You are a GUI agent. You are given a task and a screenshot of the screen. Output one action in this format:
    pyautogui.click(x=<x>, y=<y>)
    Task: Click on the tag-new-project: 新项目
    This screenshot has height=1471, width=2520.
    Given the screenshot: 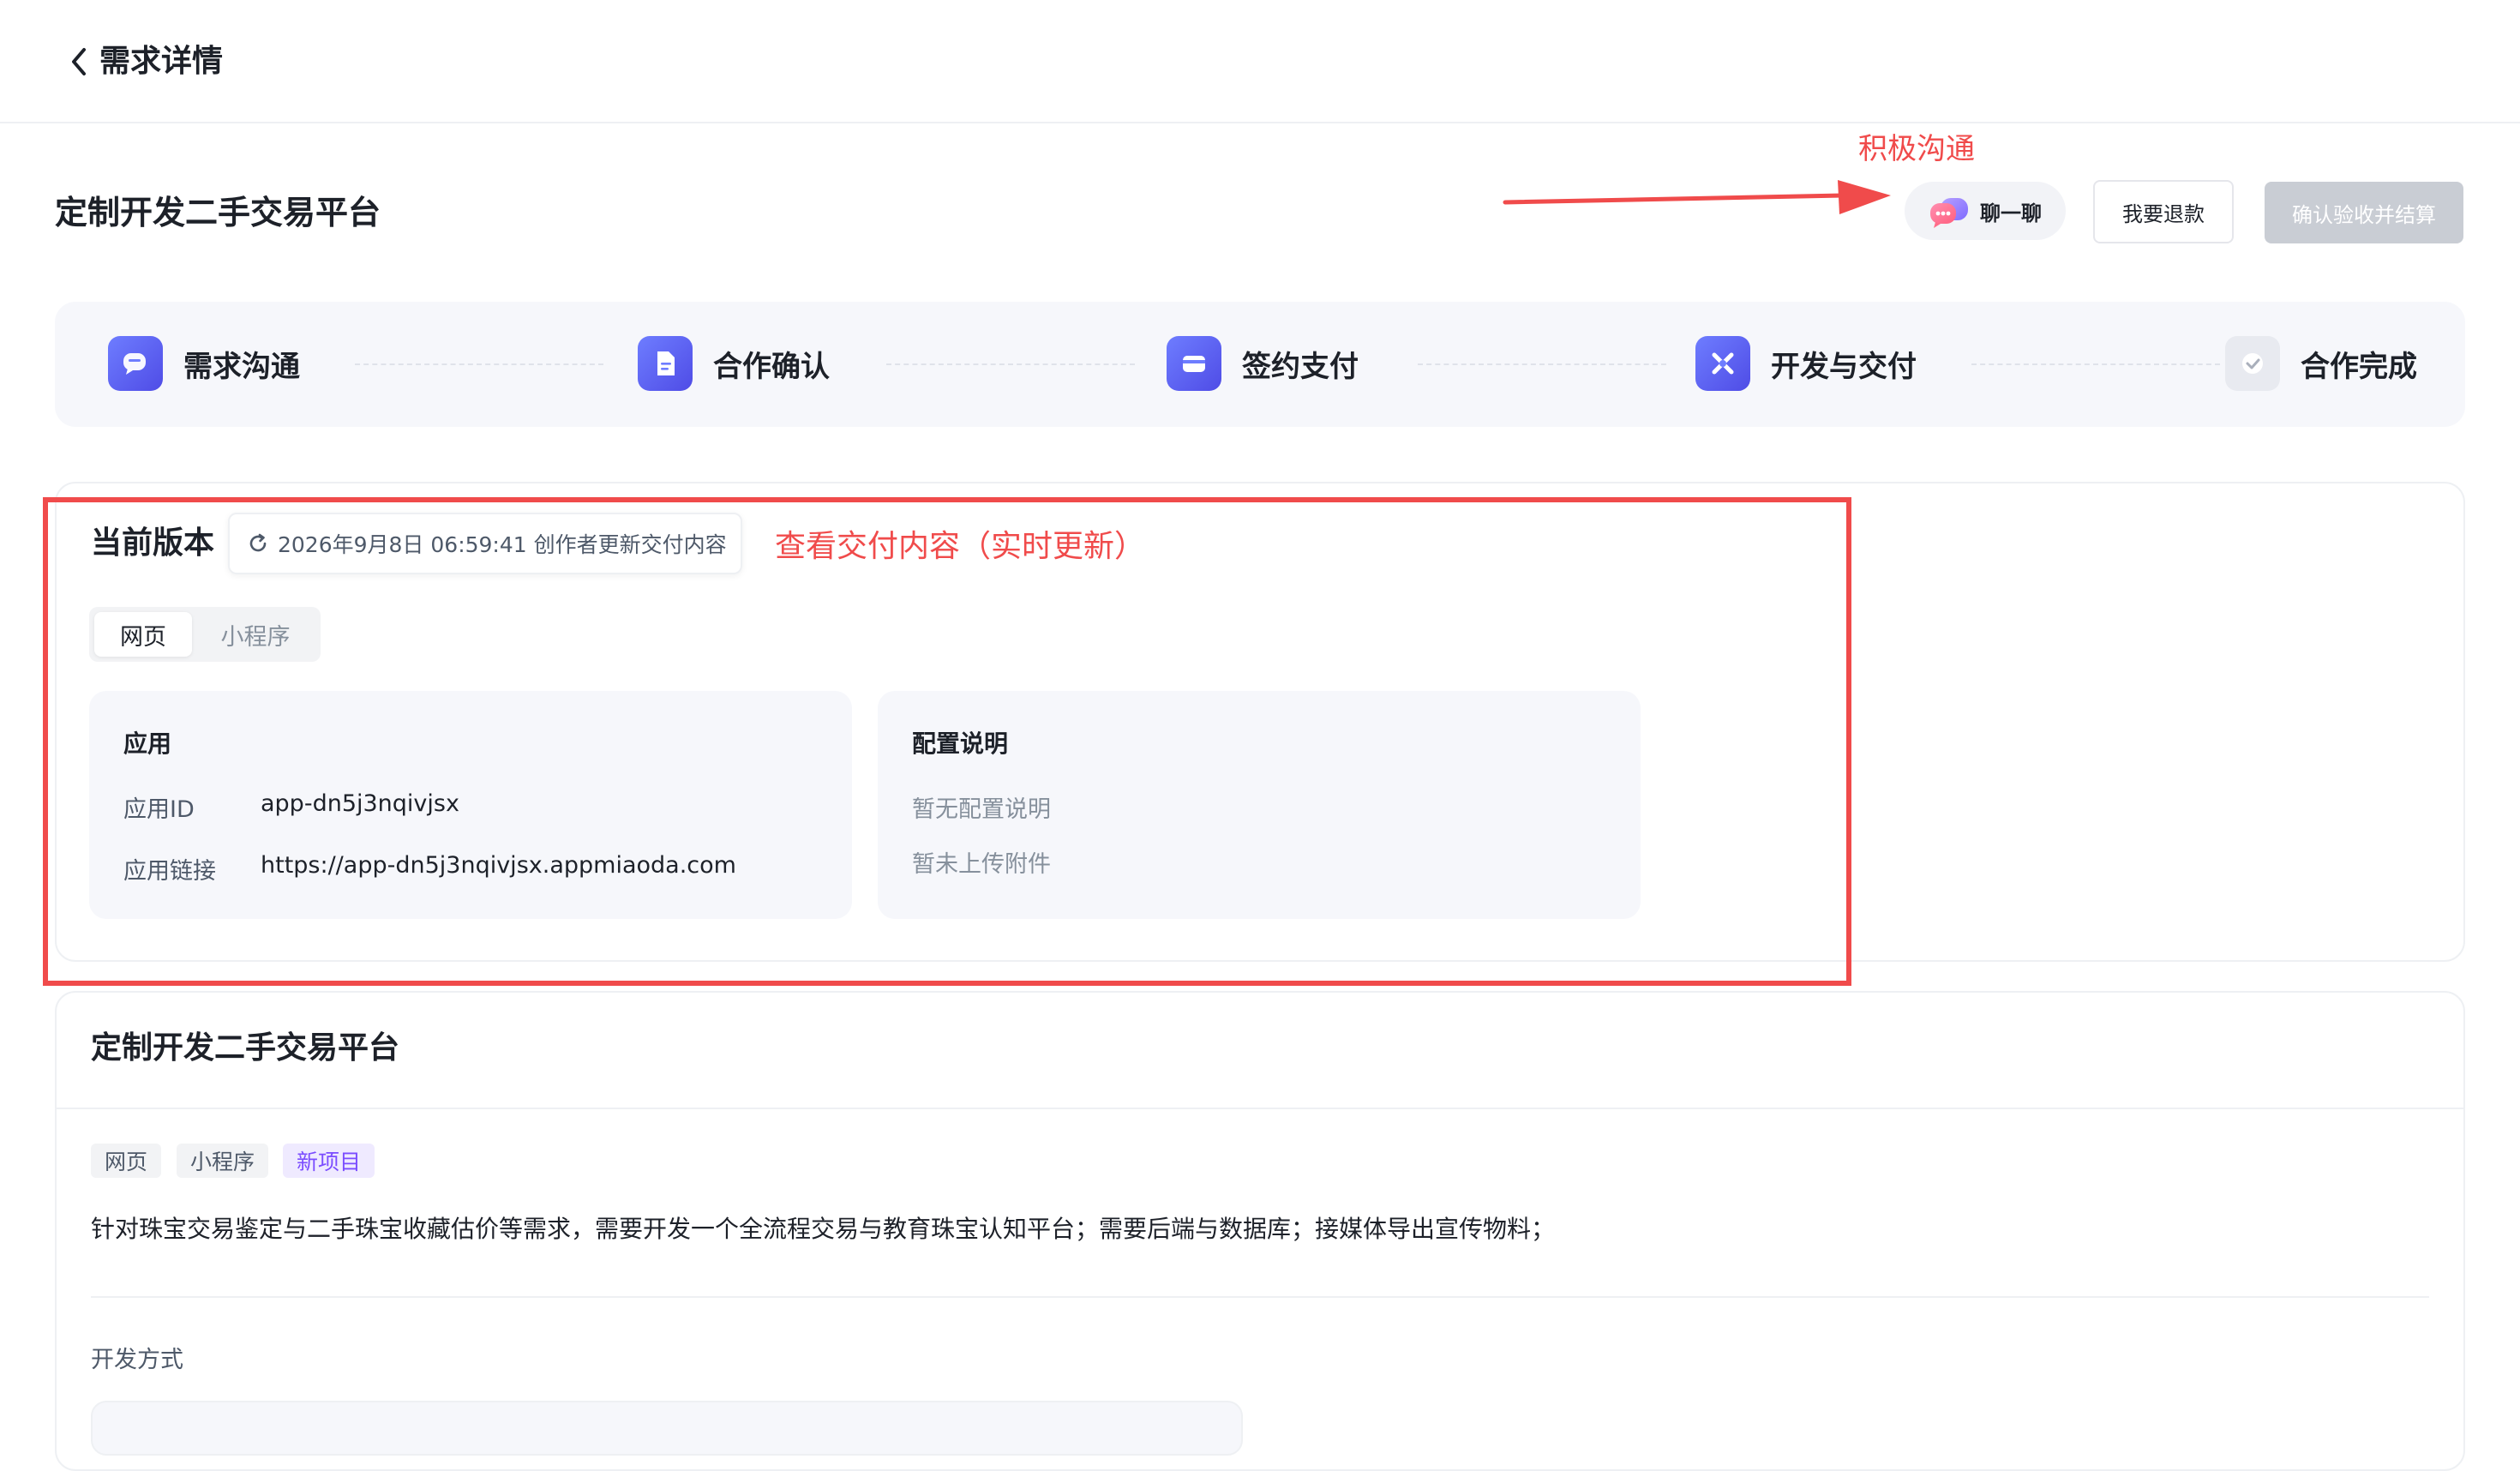 What is the action you would take?
    pyautogui.click(x=329, y=1161)
    